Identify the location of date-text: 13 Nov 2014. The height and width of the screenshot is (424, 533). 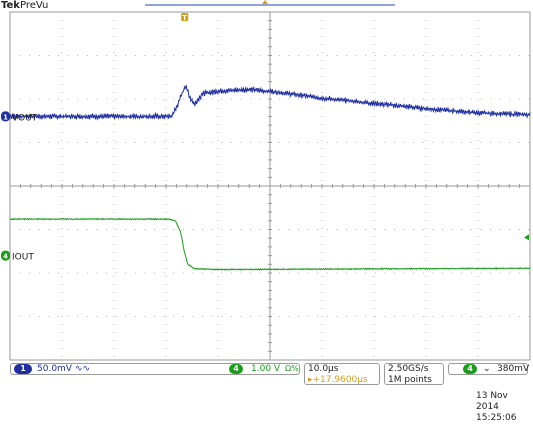
(492, 401).